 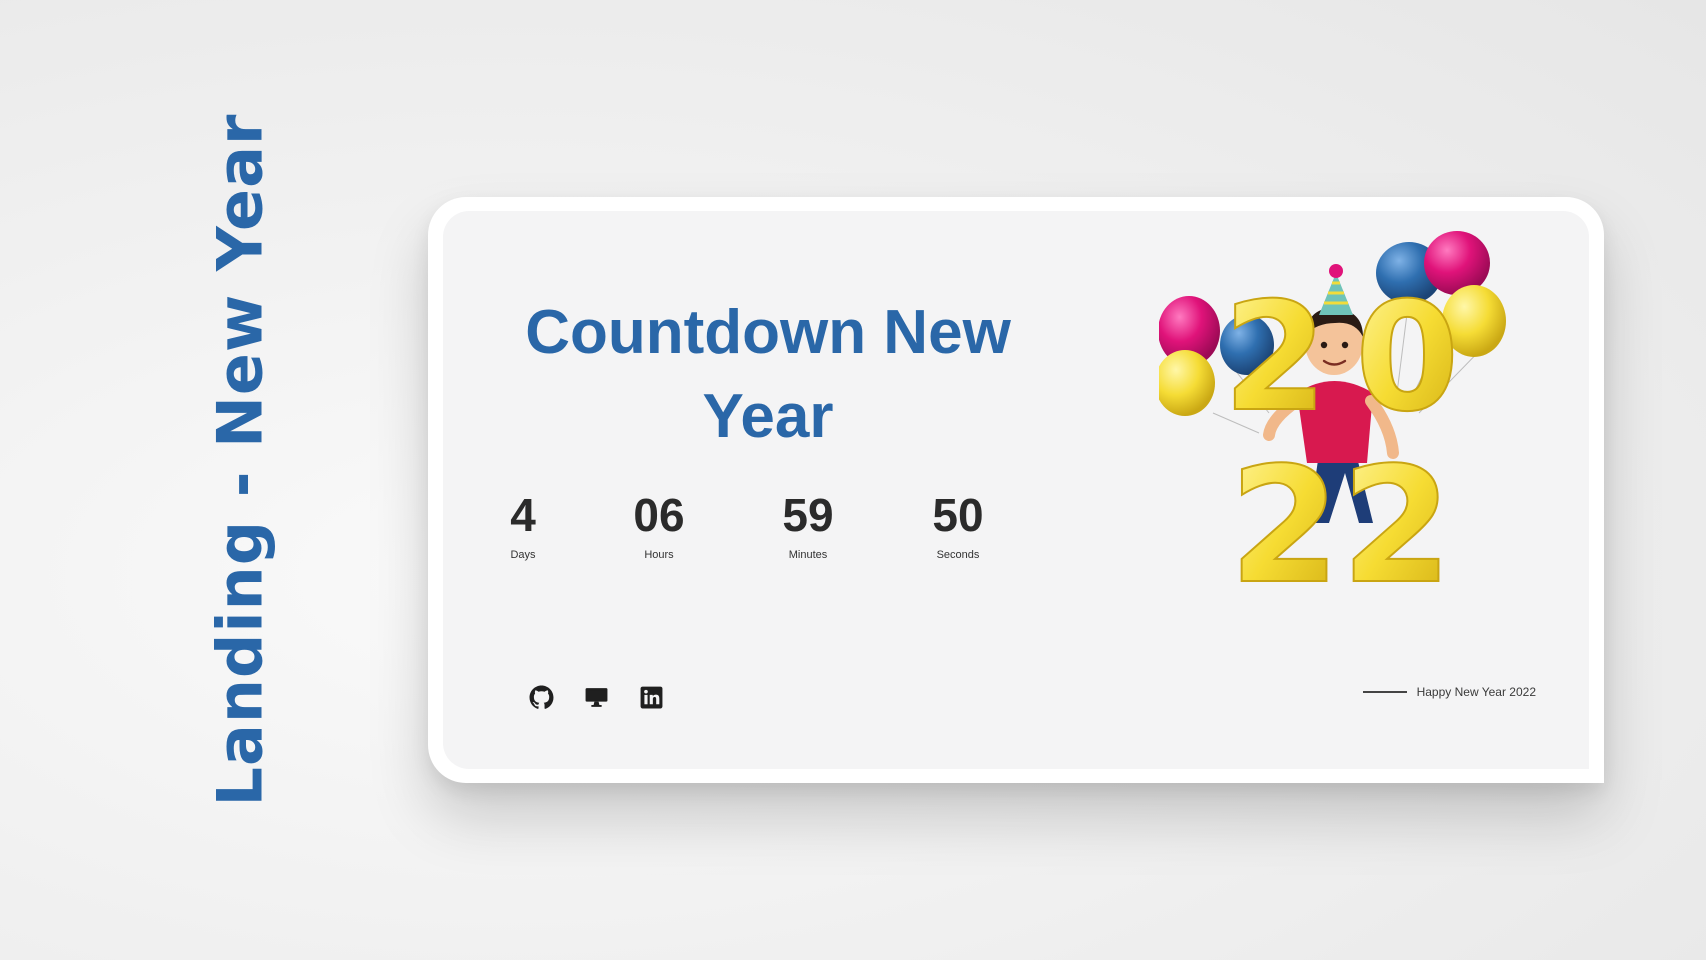 I want to click on social-links, so click(x=596, y=697).